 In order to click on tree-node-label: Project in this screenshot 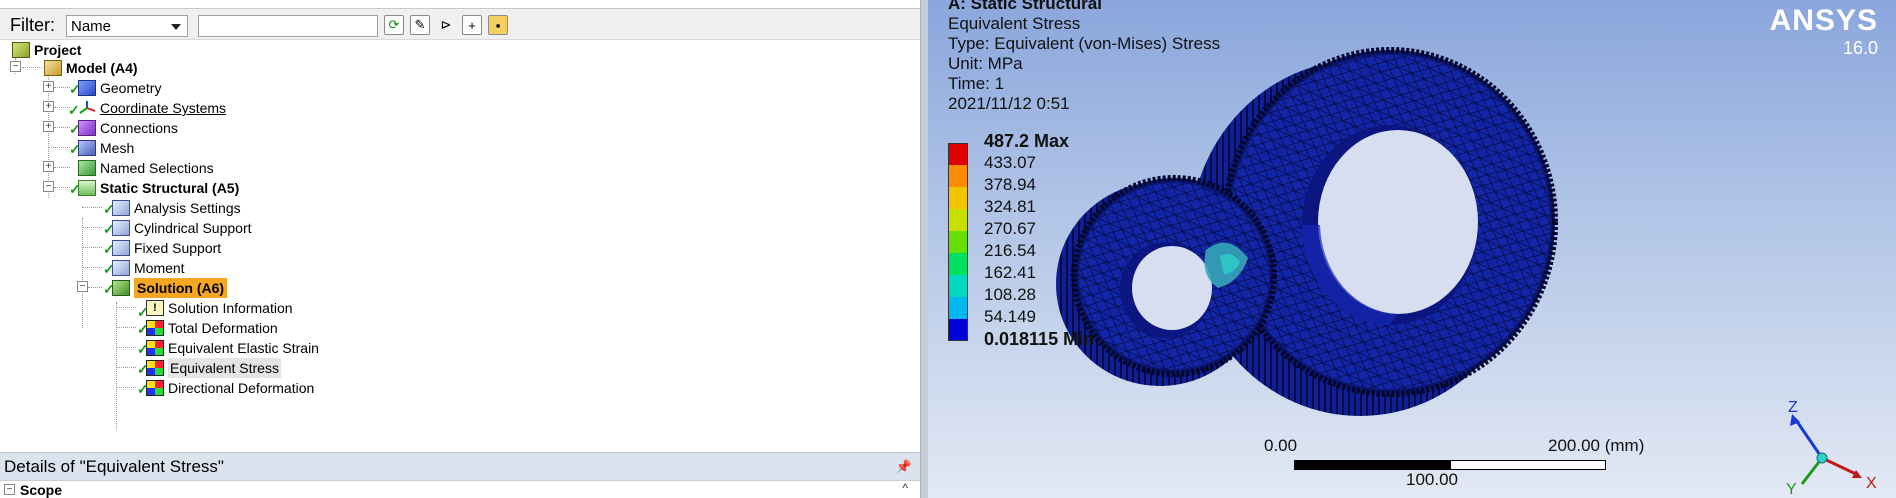, I will do `click(58, 50)`.